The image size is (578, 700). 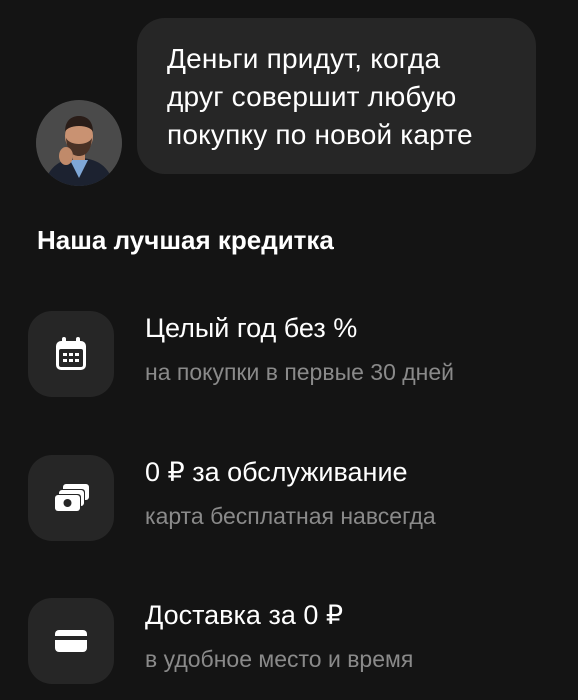 I want to click on feature-title: 0 ₽ за обслуживание, so click(x=276, y=472).